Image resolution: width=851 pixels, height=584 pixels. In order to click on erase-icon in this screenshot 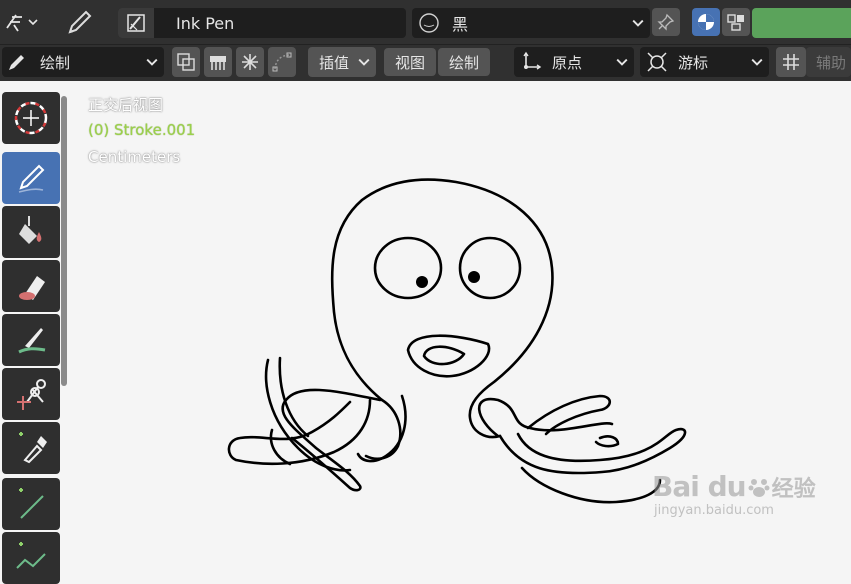, I will do `click(32, 288)`.